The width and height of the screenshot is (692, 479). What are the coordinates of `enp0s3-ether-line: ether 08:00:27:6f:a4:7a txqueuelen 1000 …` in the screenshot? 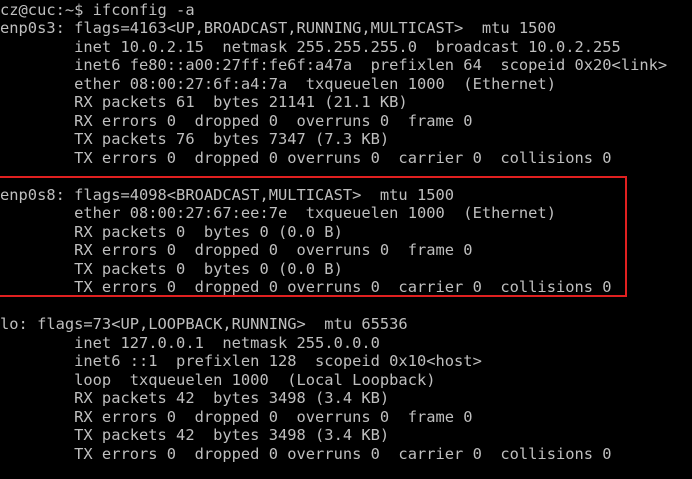 It's located at (278, 84).